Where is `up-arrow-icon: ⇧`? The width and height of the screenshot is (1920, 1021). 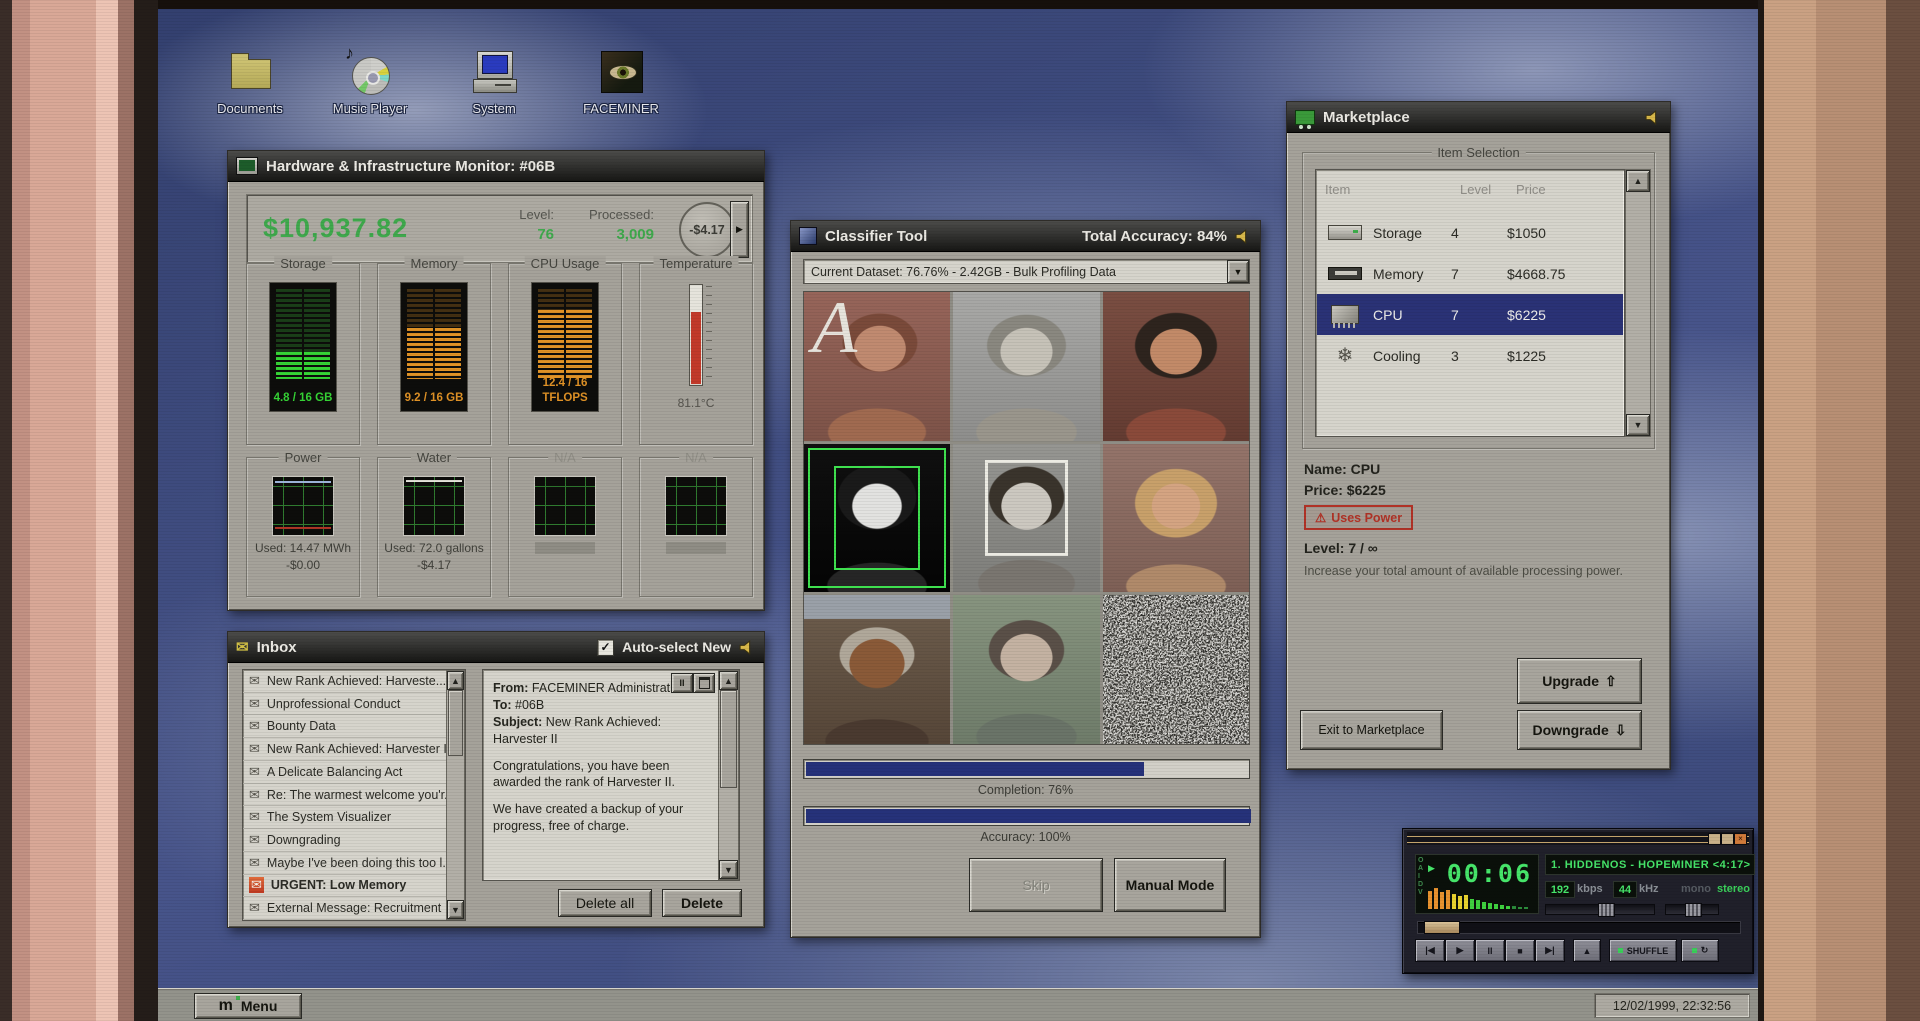
up-arrow-icon: ⇧ is located at coordinates (1611, 680).